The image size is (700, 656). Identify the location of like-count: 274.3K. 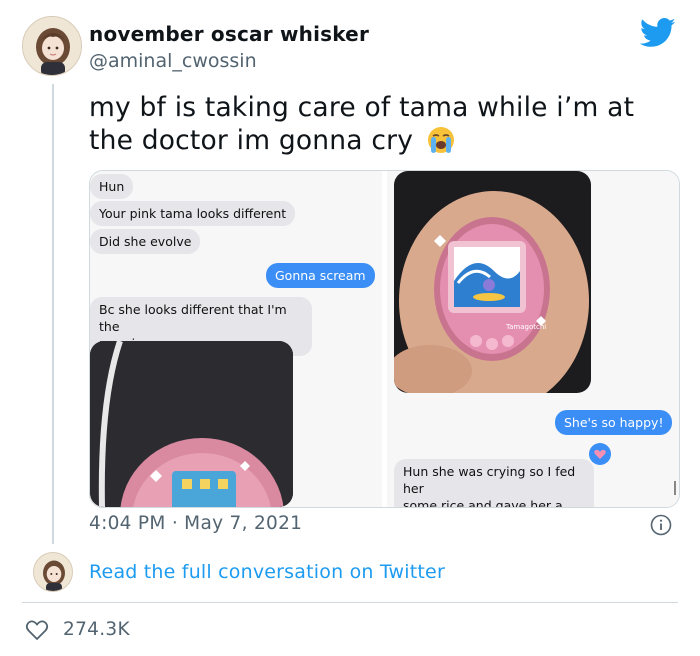
(96, 629).